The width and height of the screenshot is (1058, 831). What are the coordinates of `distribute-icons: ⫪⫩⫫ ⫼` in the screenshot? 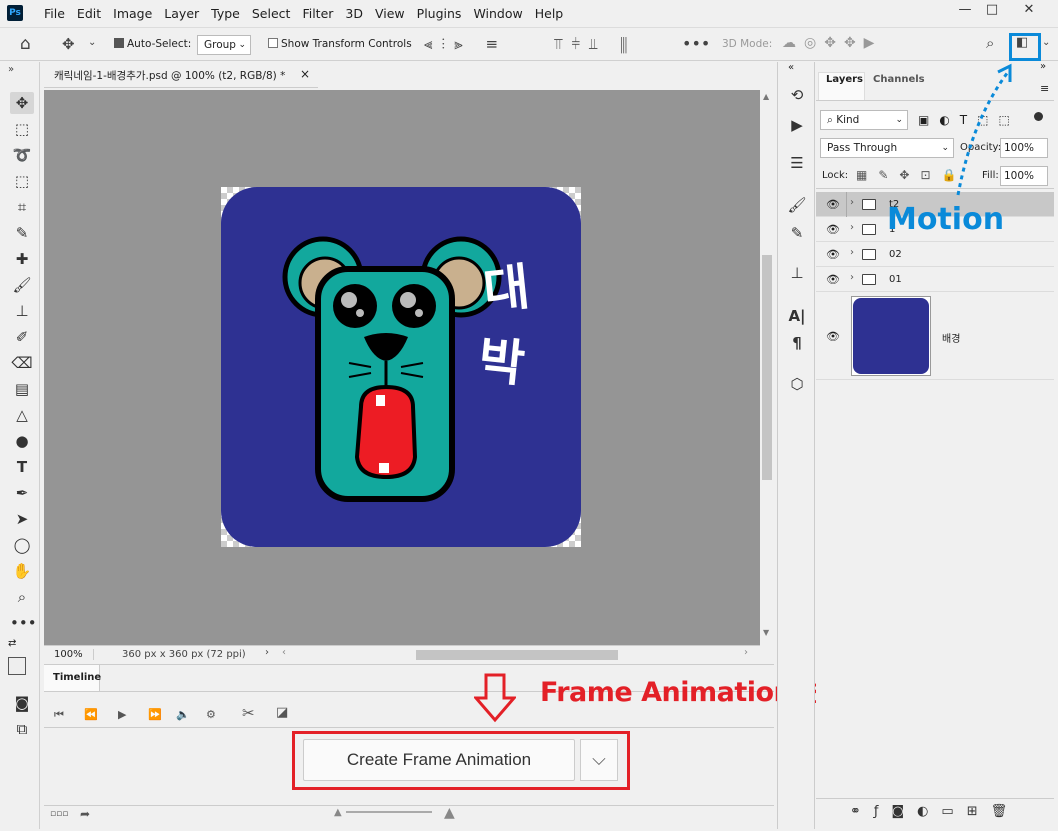 It's located at (595, 44).